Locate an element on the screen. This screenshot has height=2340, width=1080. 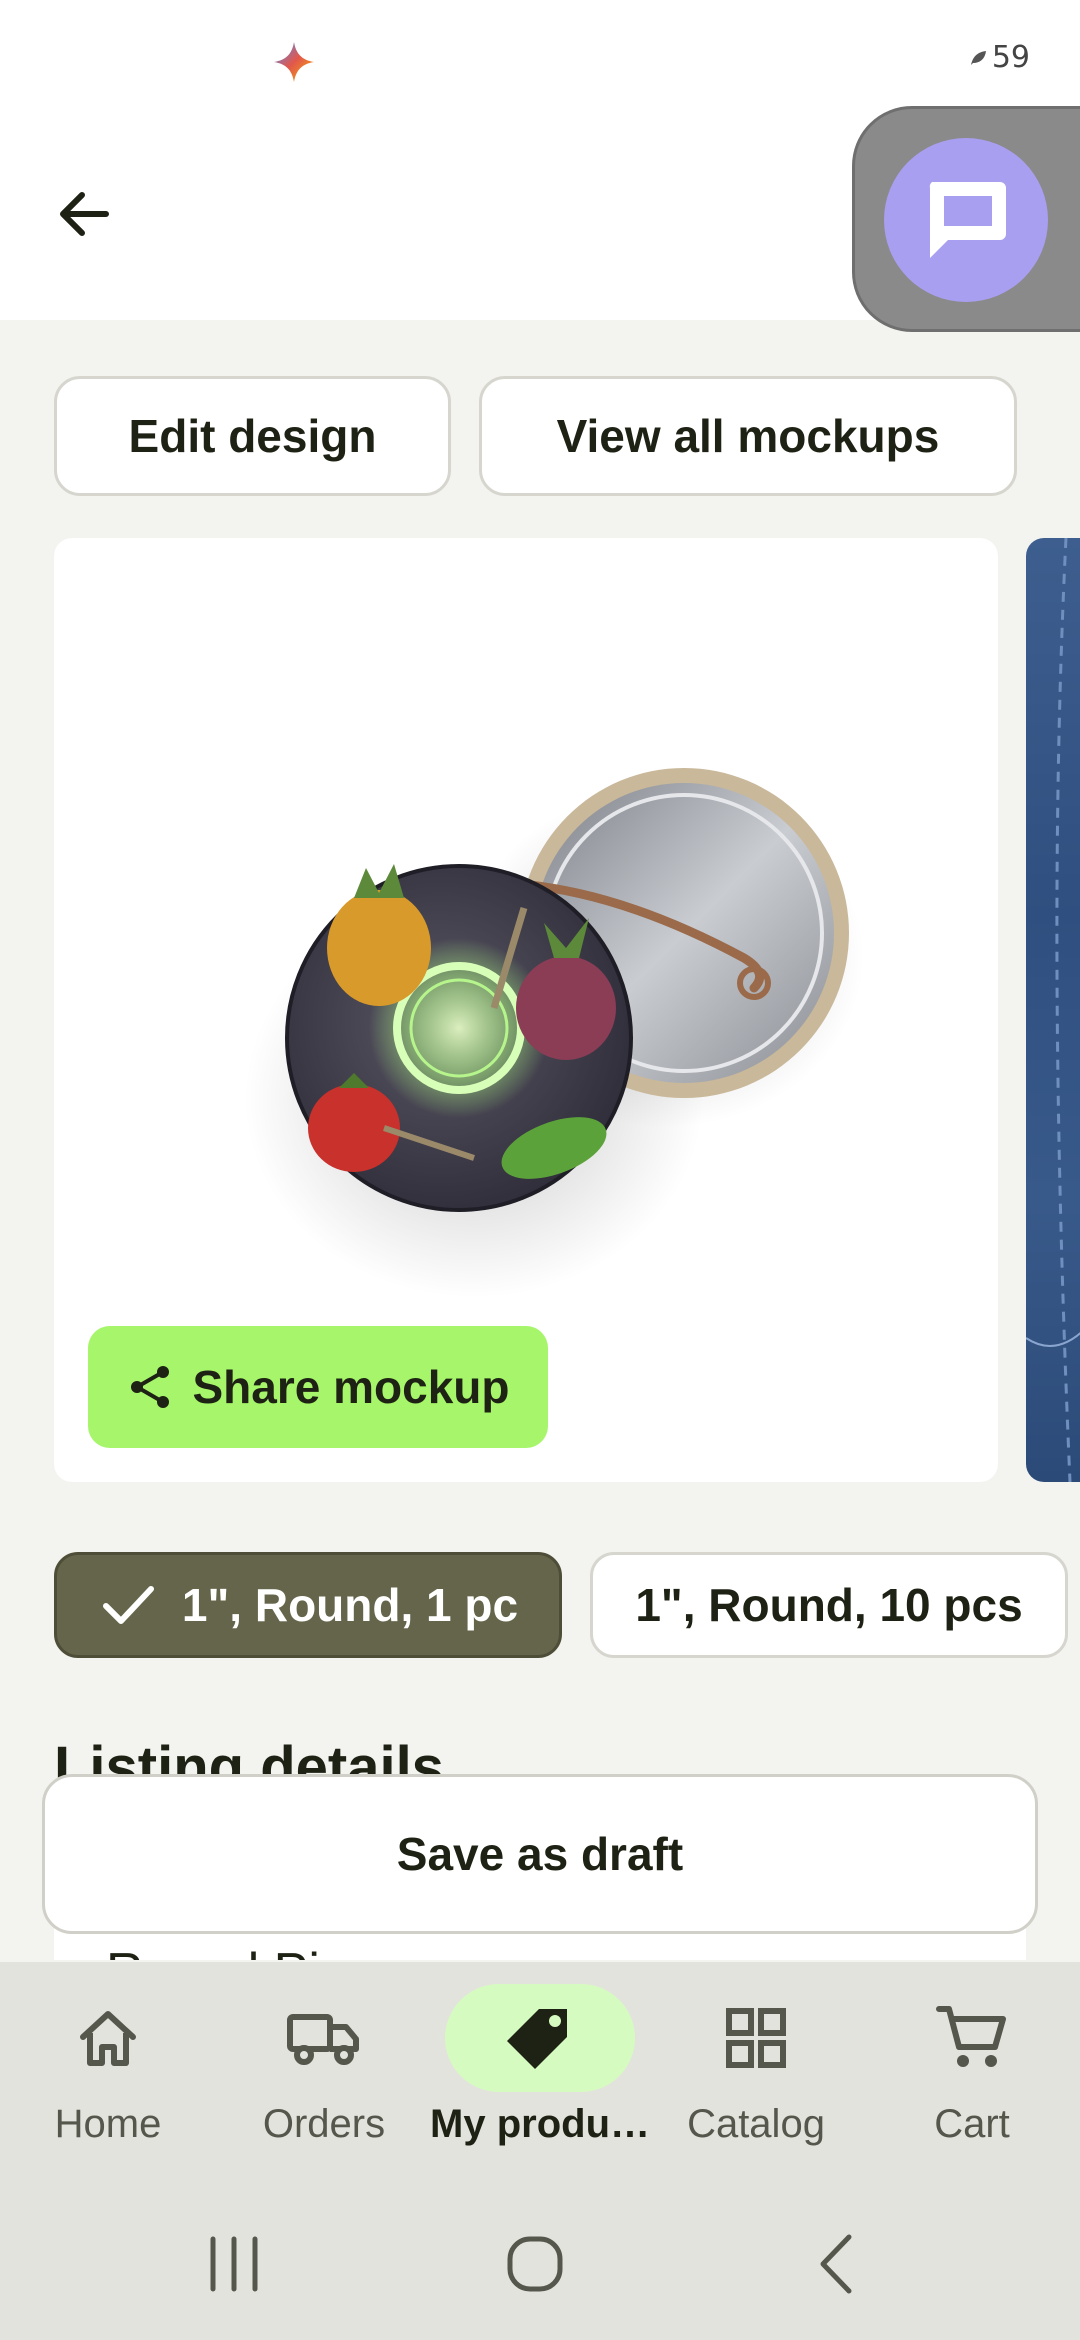
recent-apps-icon is located at coordinates (234, 2264).